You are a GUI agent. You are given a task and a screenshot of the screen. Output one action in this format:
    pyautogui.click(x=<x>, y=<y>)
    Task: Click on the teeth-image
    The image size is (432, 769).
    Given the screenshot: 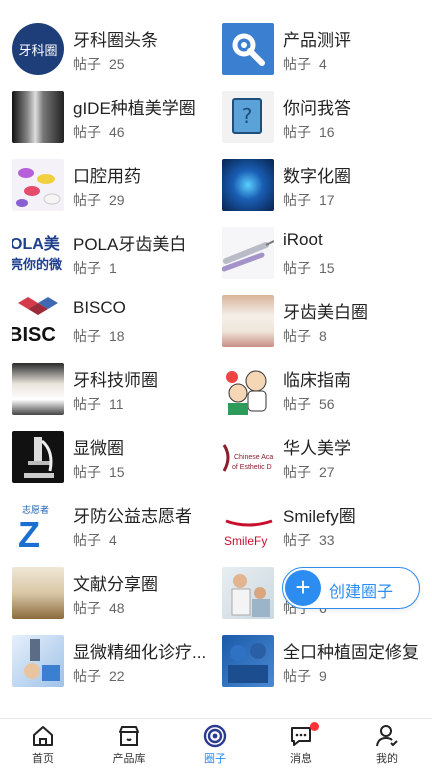 What is the action you would take?
    pyautogui.click(x=248, y=321)
    